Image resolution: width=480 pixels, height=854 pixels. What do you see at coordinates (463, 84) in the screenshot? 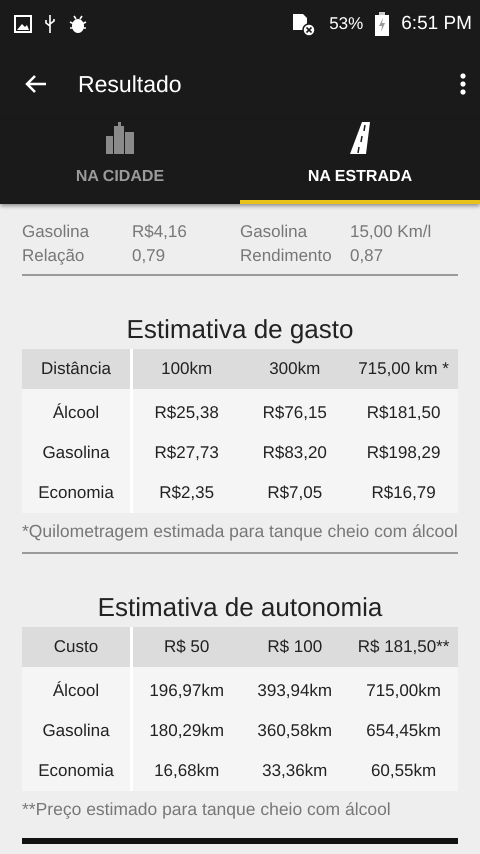
I see `overflow-menu-icon` at bounding box center [463, 84].